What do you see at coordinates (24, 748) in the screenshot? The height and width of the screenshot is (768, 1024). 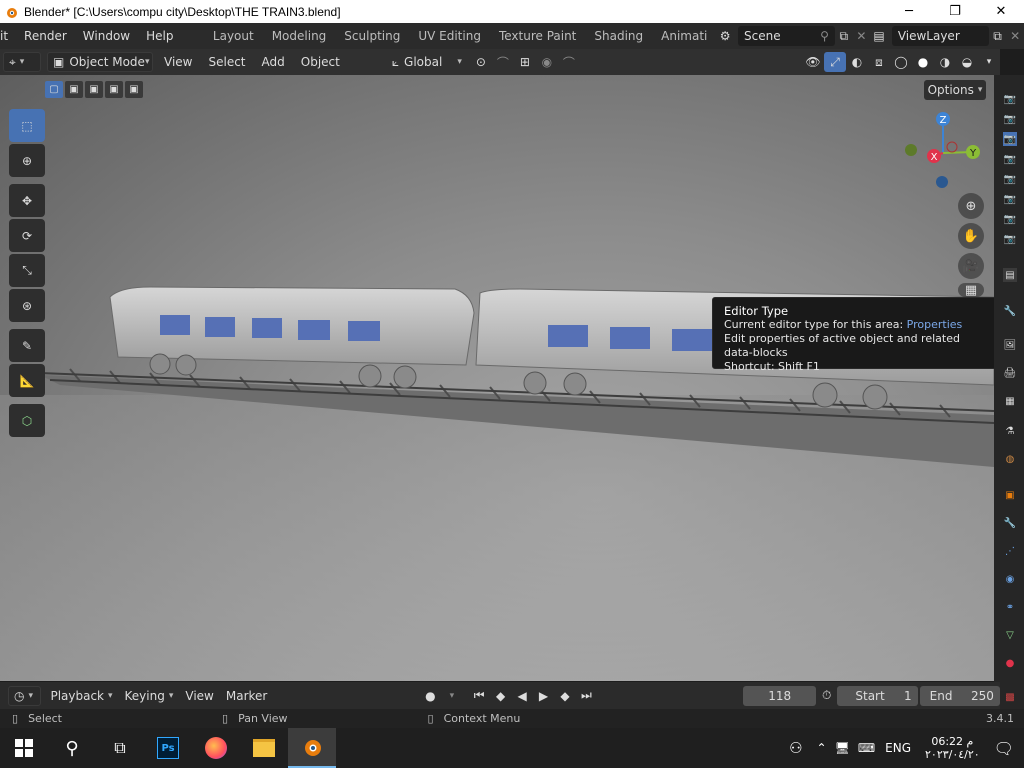 I see `start-button` at bounding box center [24, 748].